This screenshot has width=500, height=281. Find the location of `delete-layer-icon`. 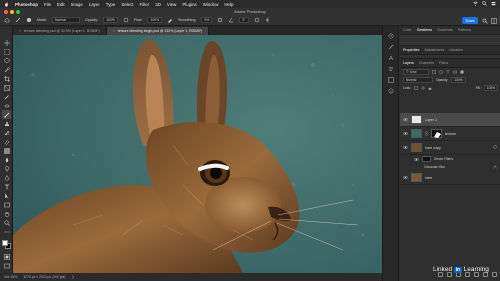

delete-layer-icon is located at coordinates (494, 274).